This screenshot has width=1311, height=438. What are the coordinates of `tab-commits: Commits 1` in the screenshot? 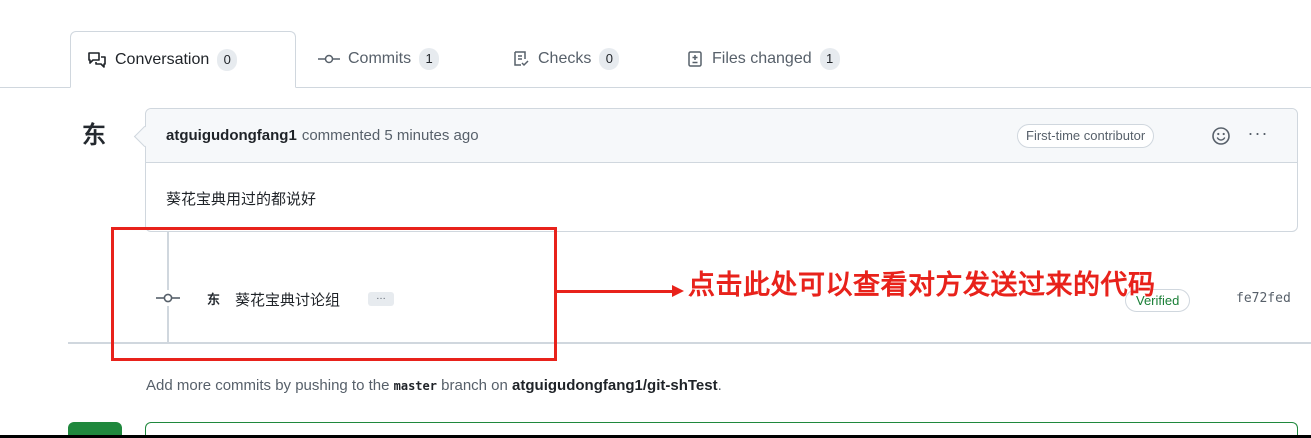 It's located at (378, 59).